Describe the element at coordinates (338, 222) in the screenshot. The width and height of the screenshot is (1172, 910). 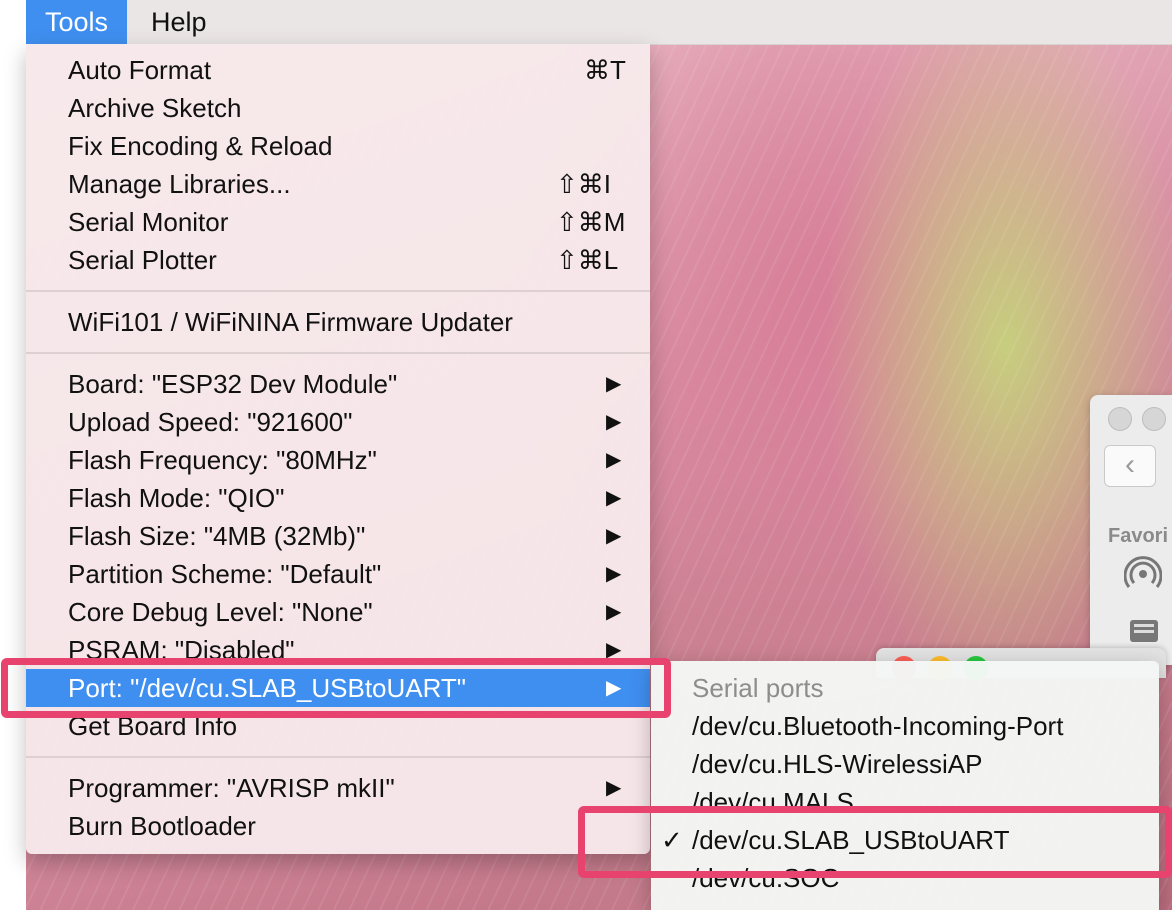
I see `menu-item-serial-monitor: Serial Monitor ⇧⌘M` at that location.